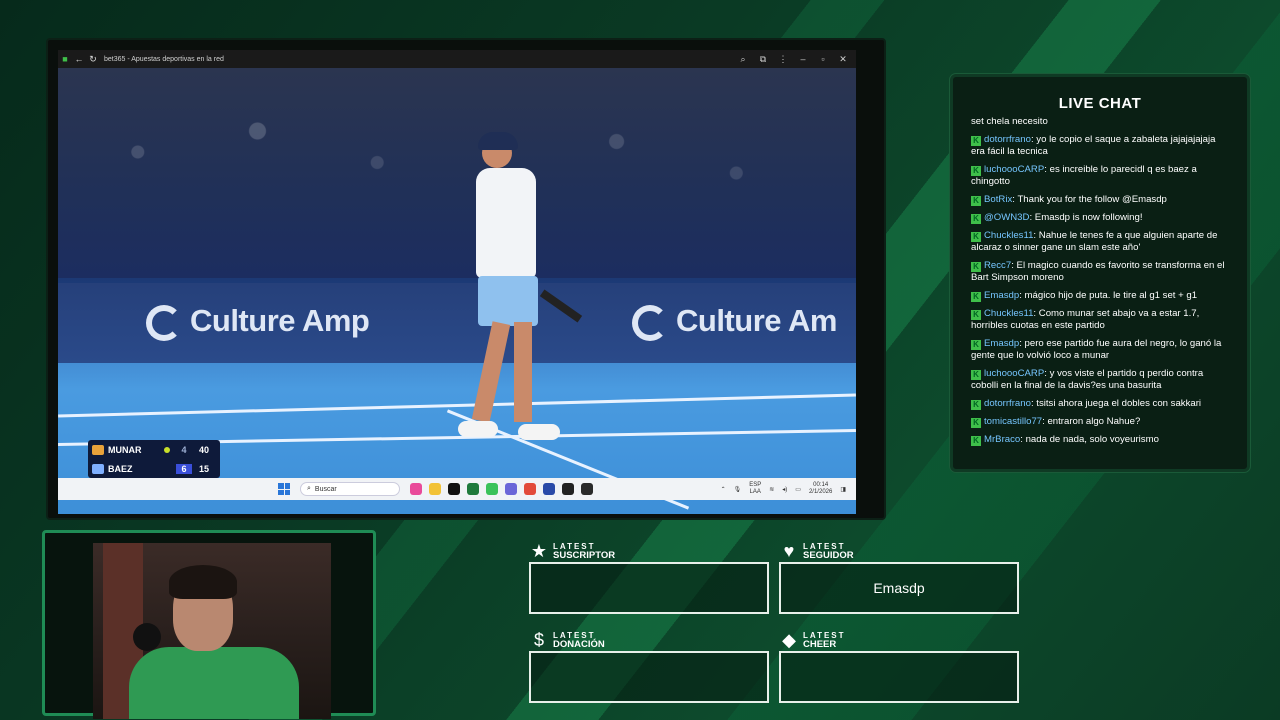 This screenshot has width=1280, height=720. What do you see at coordinates (510, 291) in the screenshot?
I see `tennis-player` at bounding box center [510, 291].